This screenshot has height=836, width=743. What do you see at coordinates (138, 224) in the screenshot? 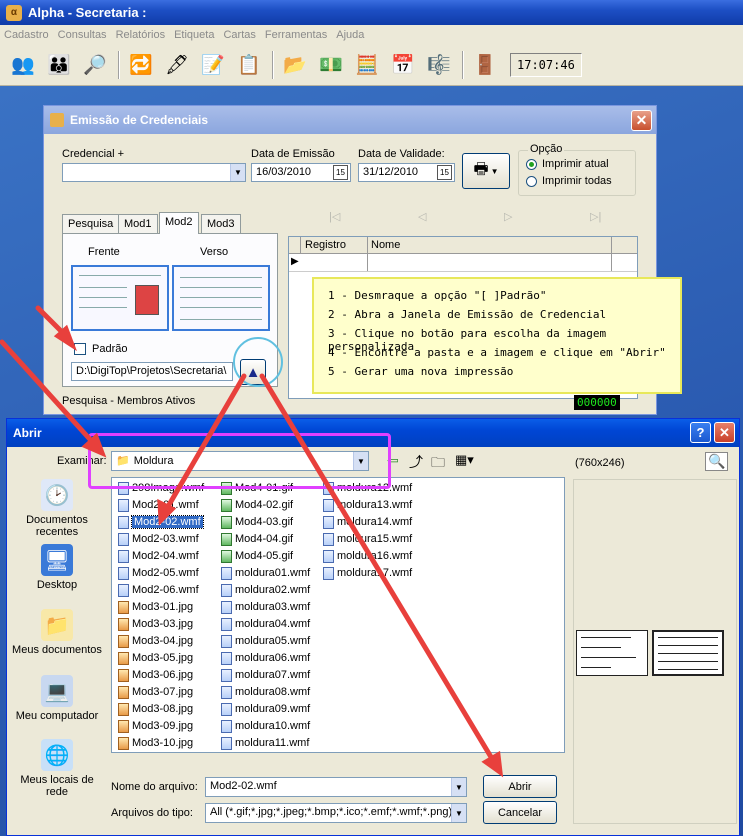
I see `tab-mod1: Mod1` at bounding box center [138, 224].